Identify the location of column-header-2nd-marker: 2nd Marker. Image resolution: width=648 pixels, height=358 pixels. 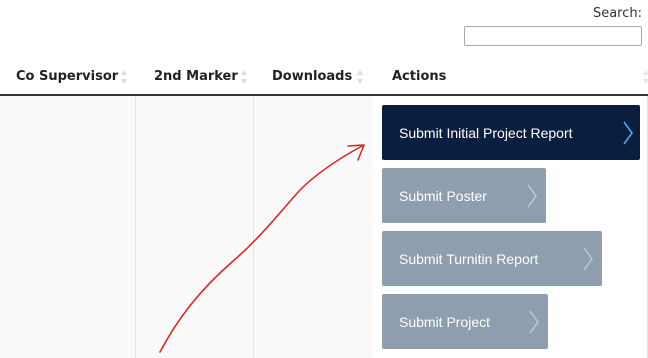
(195, 76).